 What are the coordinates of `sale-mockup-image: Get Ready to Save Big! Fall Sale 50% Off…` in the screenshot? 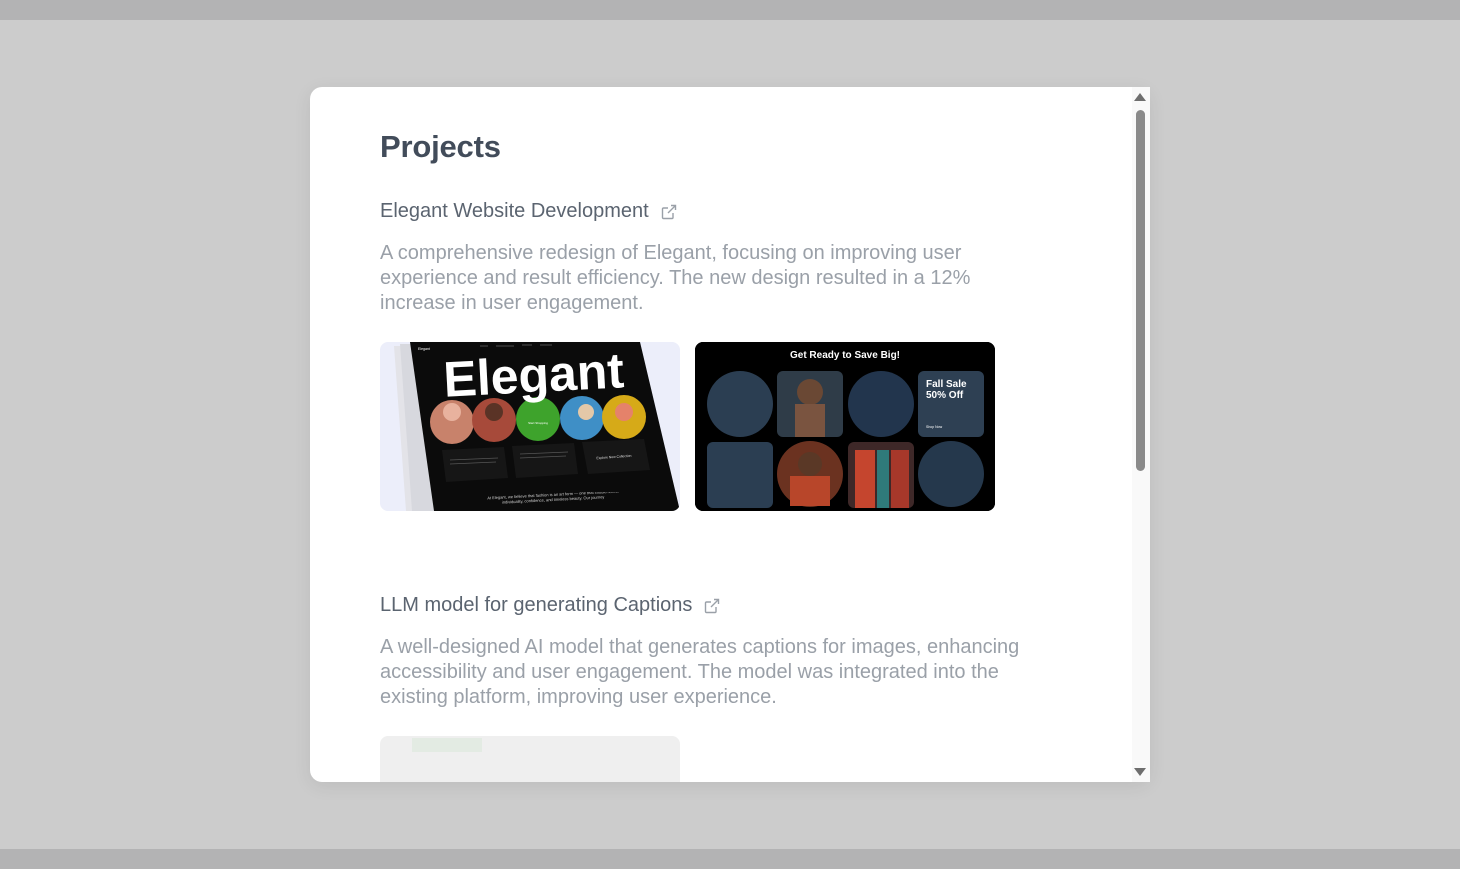 It's located at (845, 426).